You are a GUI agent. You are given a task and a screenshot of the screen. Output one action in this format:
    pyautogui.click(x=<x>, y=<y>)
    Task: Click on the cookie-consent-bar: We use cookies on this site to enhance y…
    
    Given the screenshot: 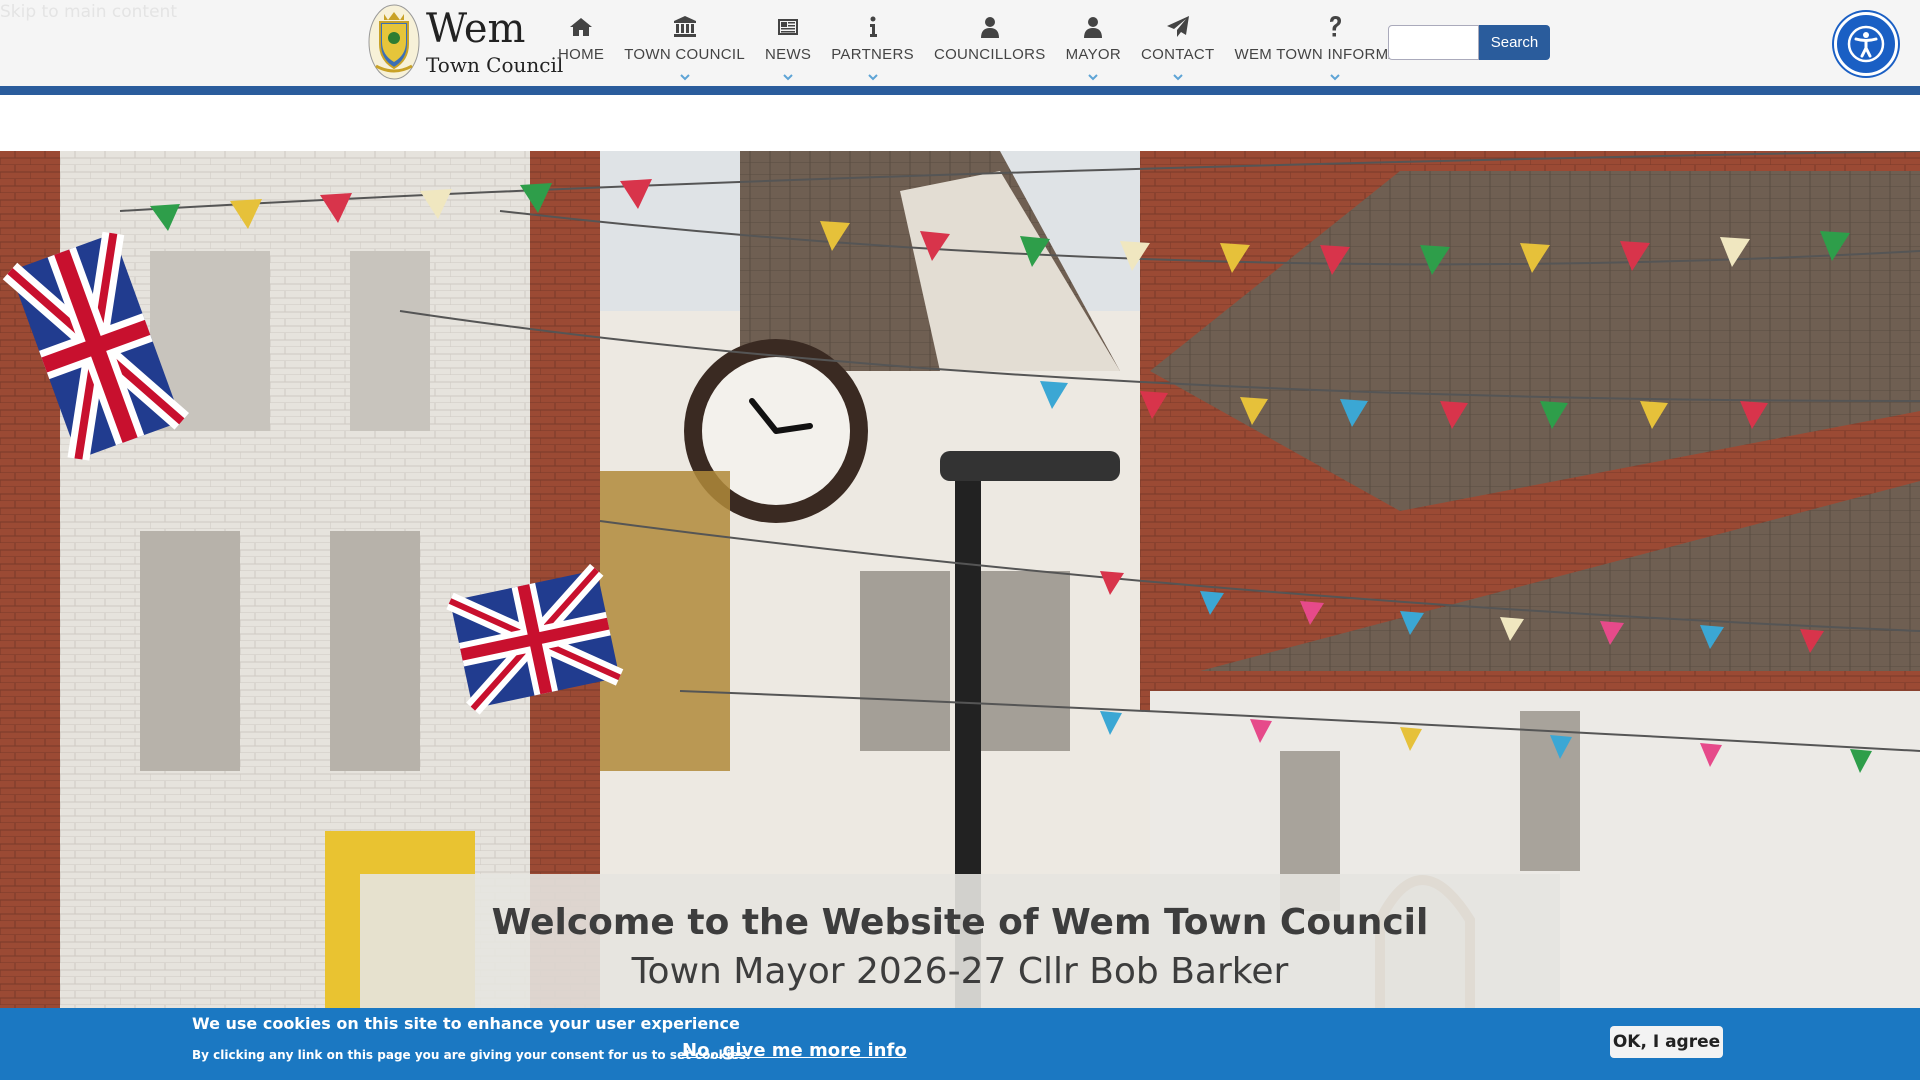 What is the action you would take?
    pyautogui.click(x=960, y=1044)
    